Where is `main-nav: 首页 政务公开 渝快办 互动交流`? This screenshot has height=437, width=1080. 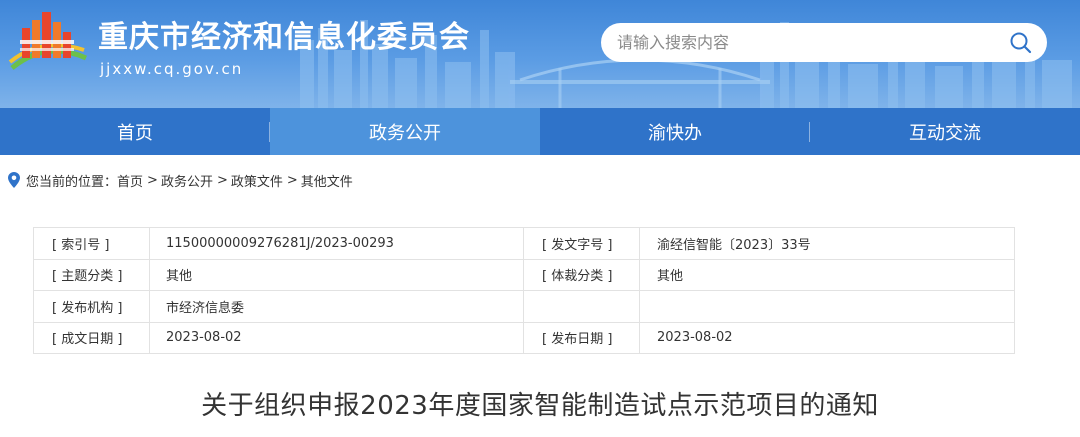 main-nav: 首页 政务公开 渝快办 互动交流 is located at coordinates (540, 131).